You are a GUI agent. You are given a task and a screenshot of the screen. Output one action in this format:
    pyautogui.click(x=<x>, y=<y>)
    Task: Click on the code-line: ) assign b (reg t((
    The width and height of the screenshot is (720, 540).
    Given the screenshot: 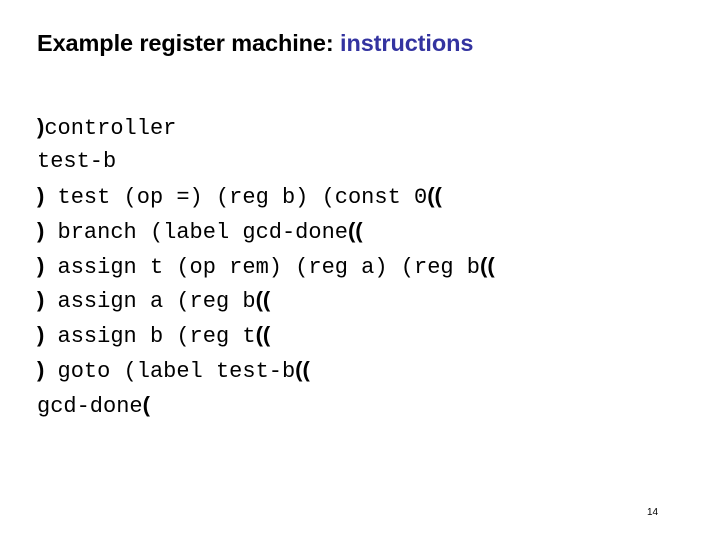 What is the action you would take?
    pyautogui.click(x=266, y=335)
    